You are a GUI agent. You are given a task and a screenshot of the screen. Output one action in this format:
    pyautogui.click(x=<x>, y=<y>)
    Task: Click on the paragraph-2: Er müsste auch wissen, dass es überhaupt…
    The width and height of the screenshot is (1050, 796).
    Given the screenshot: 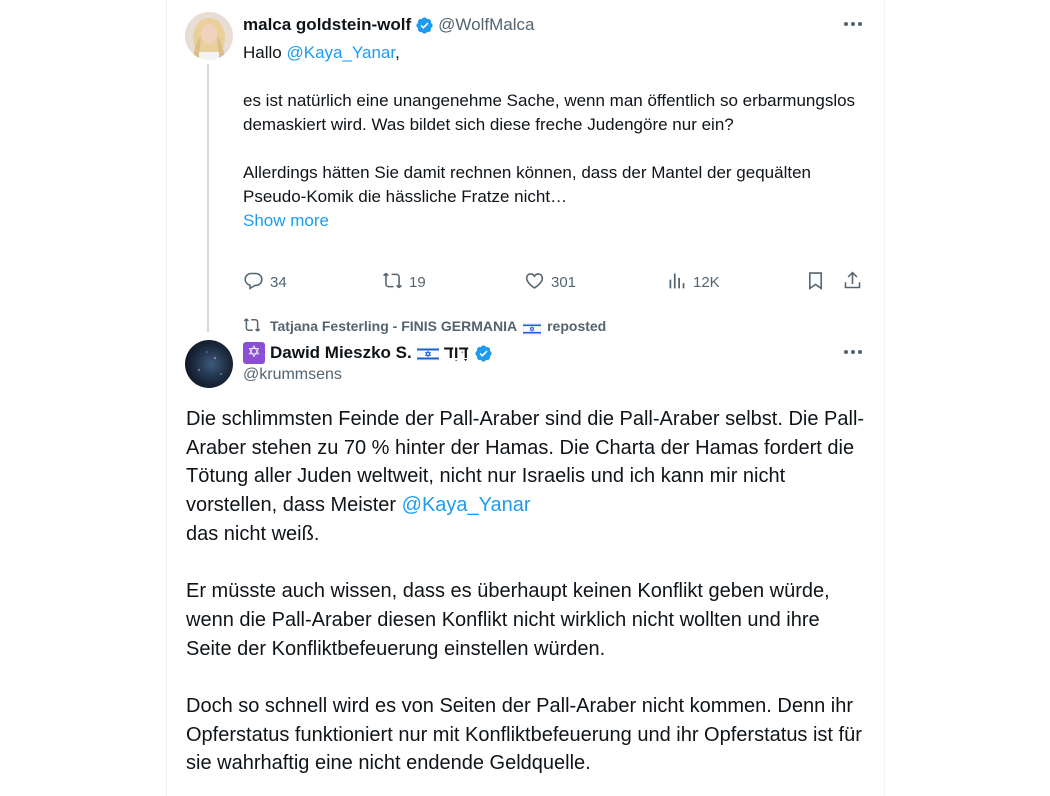 What is the action you would take?
    pyautogui.click(x=511, y=620)
    